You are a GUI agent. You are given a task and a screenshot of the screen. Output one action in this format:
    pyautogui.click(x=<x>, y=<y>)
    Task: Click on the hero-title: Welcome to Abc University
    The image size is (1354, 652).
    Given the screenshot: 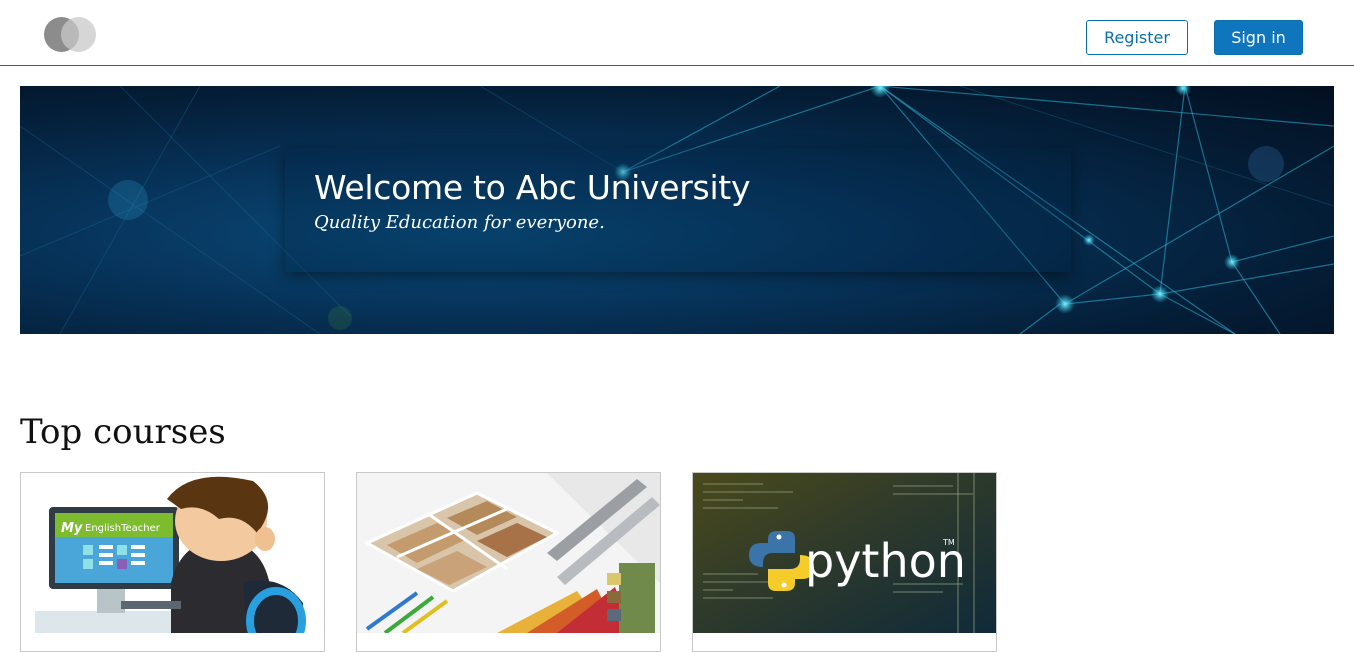 What is the action you would take?
    pyautogui.click(x=532, y=187)
    